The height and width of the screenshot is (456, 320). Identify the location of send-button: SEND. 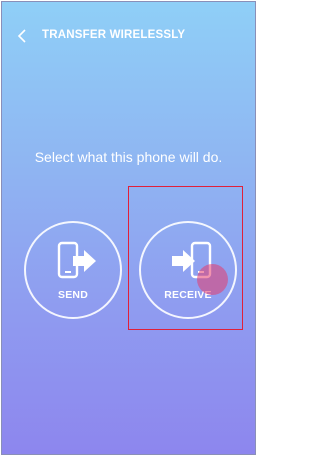
(73, 270).